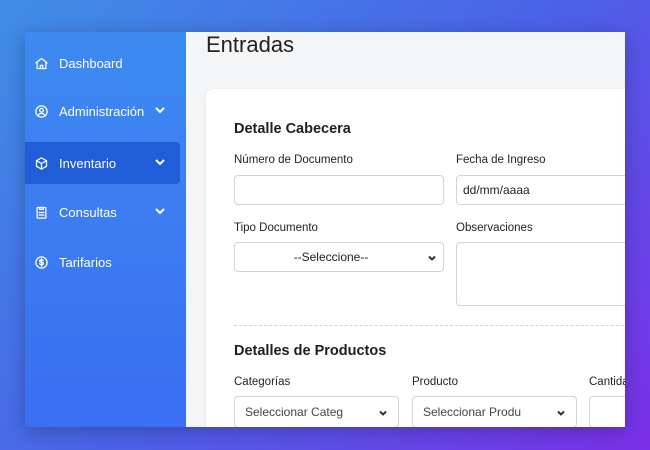 This screenshot has width=650, height=450. I want to click on home-icon, so click(41, 63).